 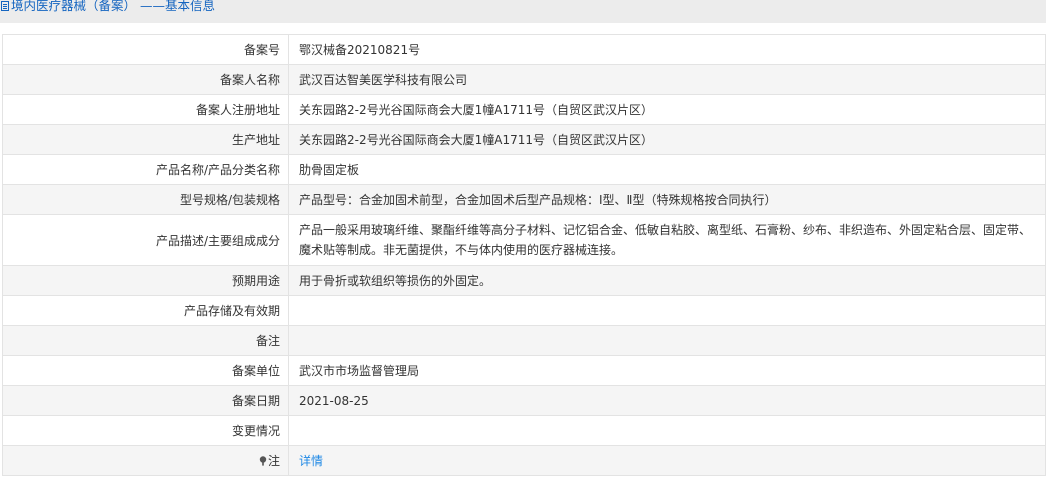 I want to click on table-row: 备注, so click(x=524, y=340).